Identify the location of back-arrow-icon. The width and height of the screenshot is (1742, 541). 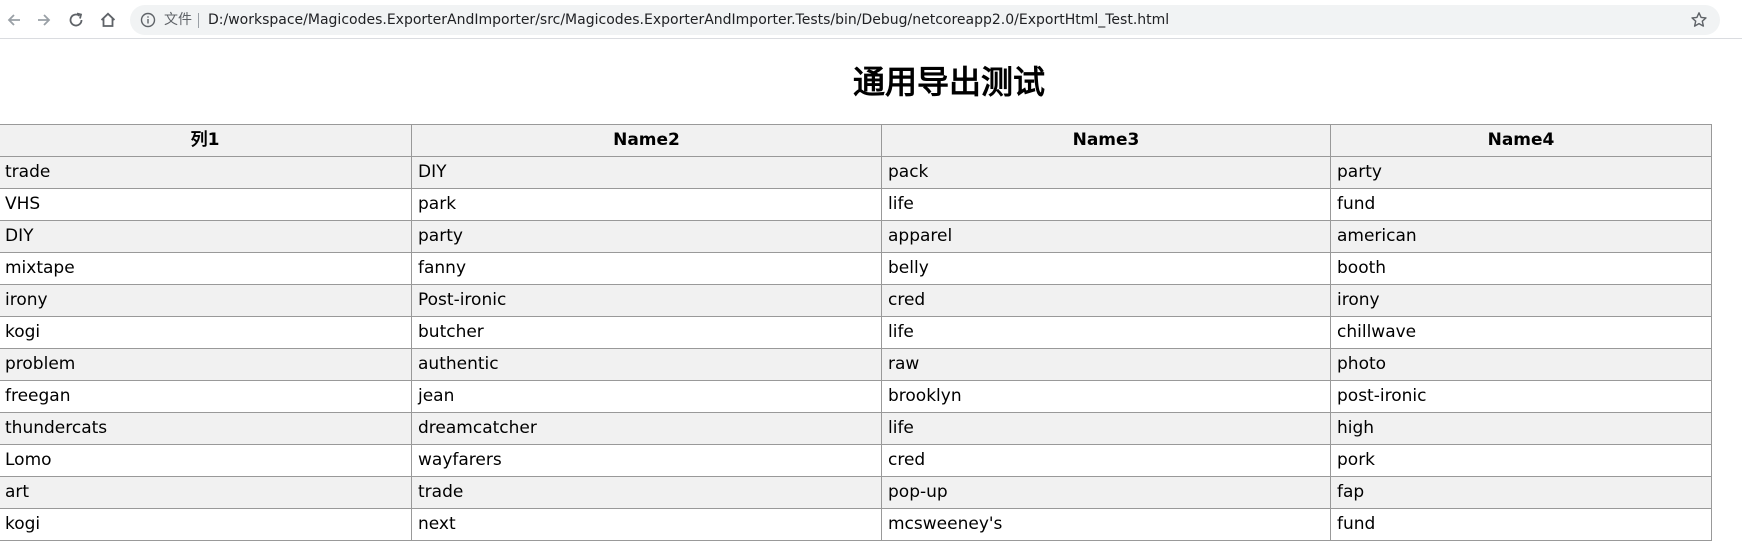
(13, 20).